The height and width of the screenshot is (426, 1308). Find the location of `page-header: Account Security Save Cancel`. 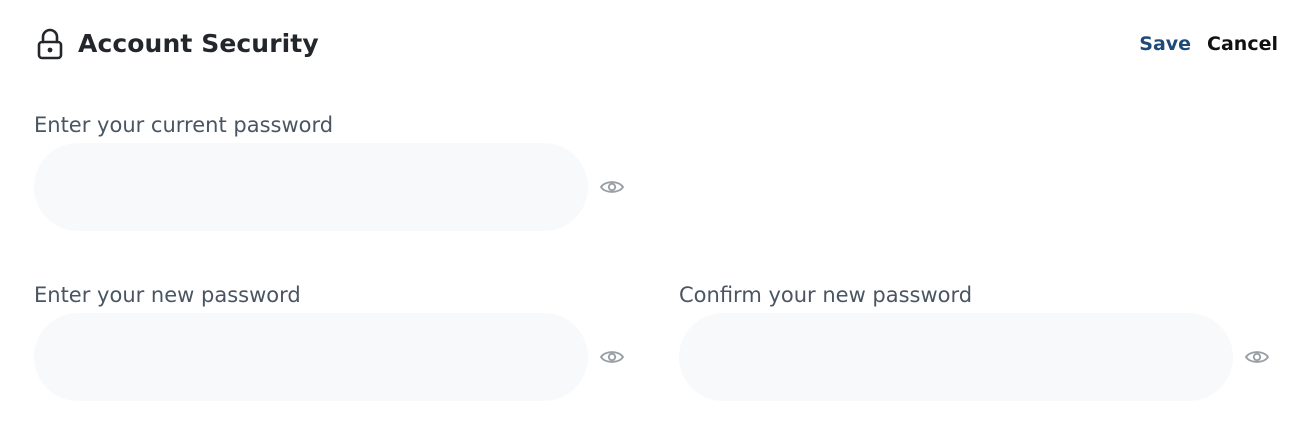

page-header: Account Security Save Cancel is located at coordinates (656, 44).